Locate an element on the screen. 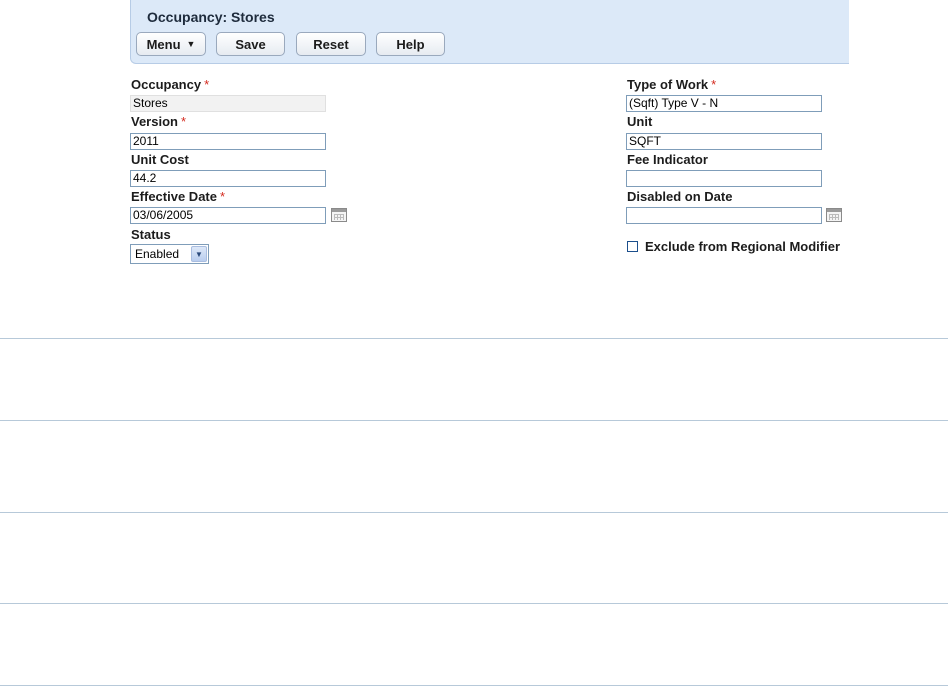  type-of-work-label: Type of Work * is located at coordinates (671, 84).